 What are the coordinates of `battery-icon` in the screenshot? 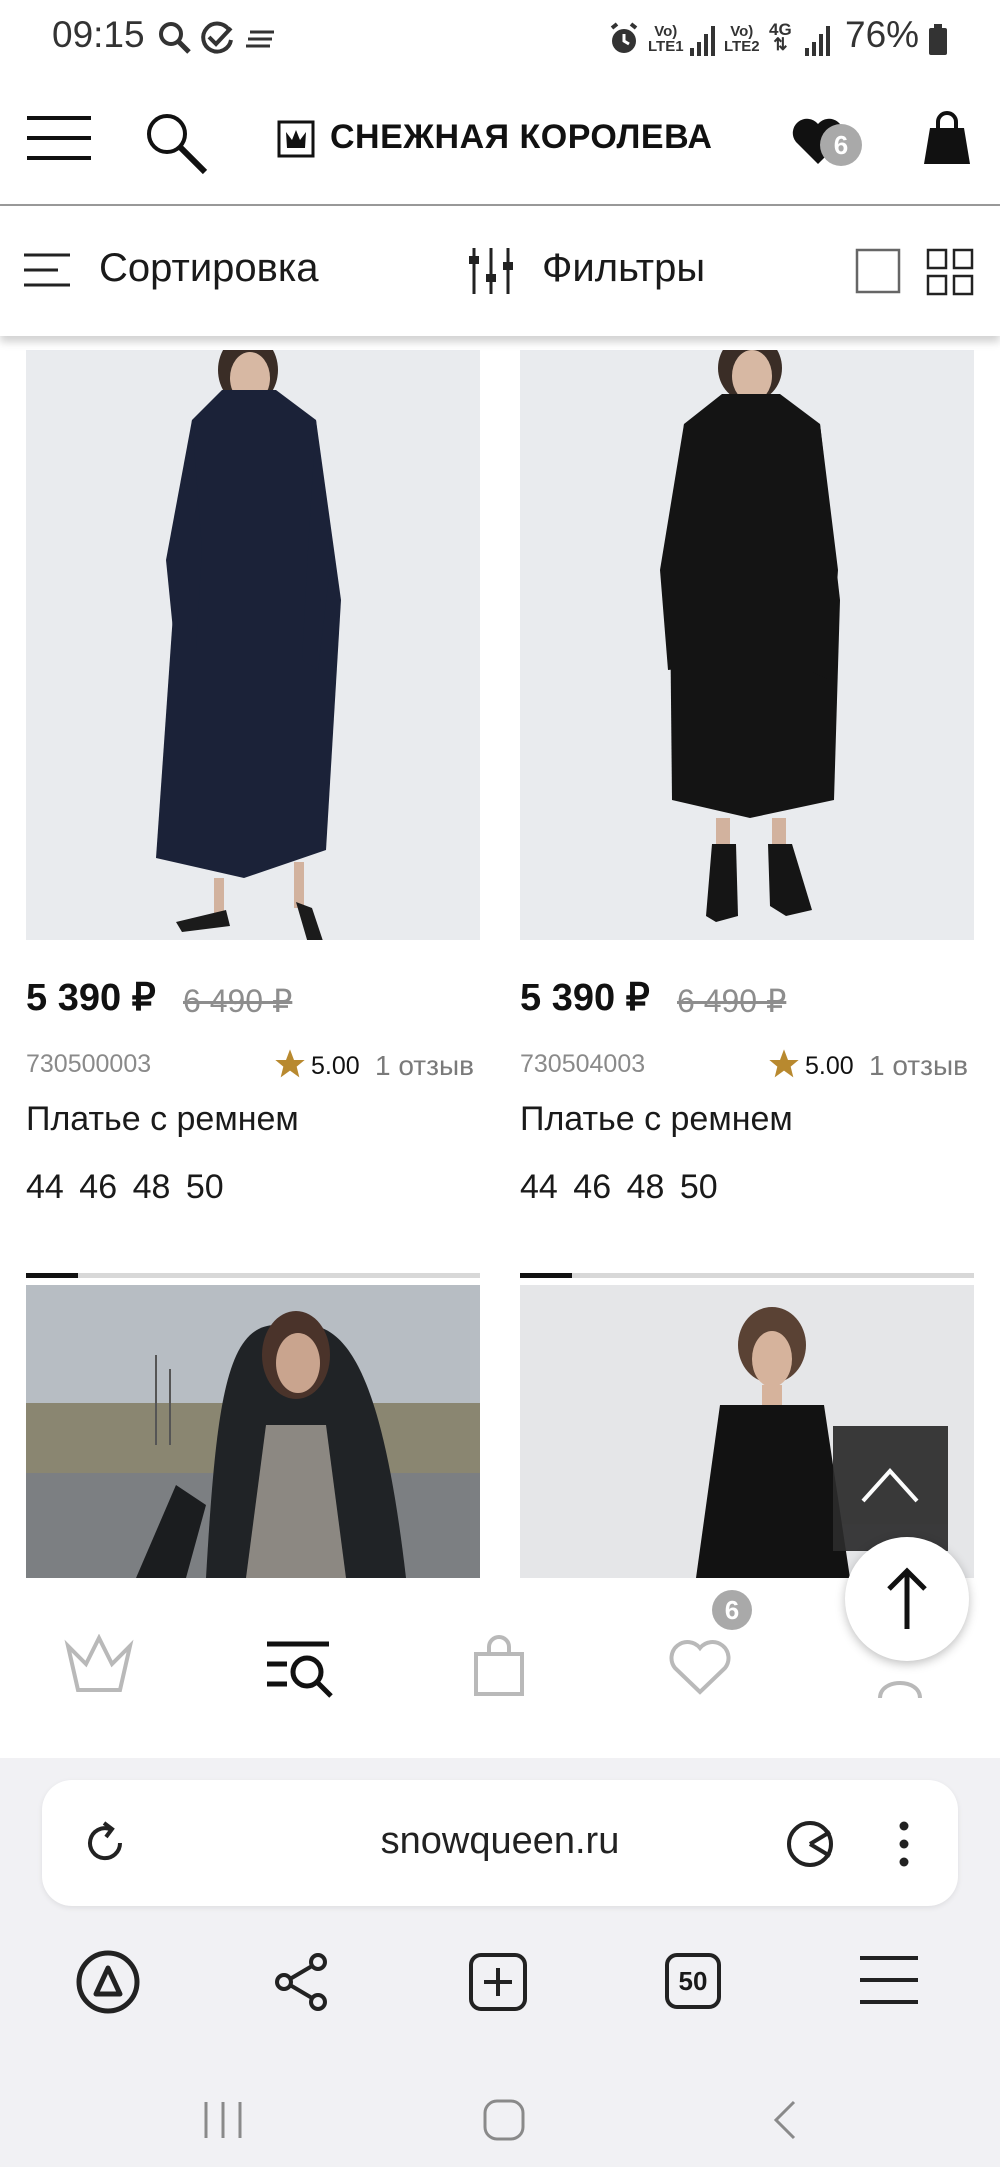 It's located at (938, 39).